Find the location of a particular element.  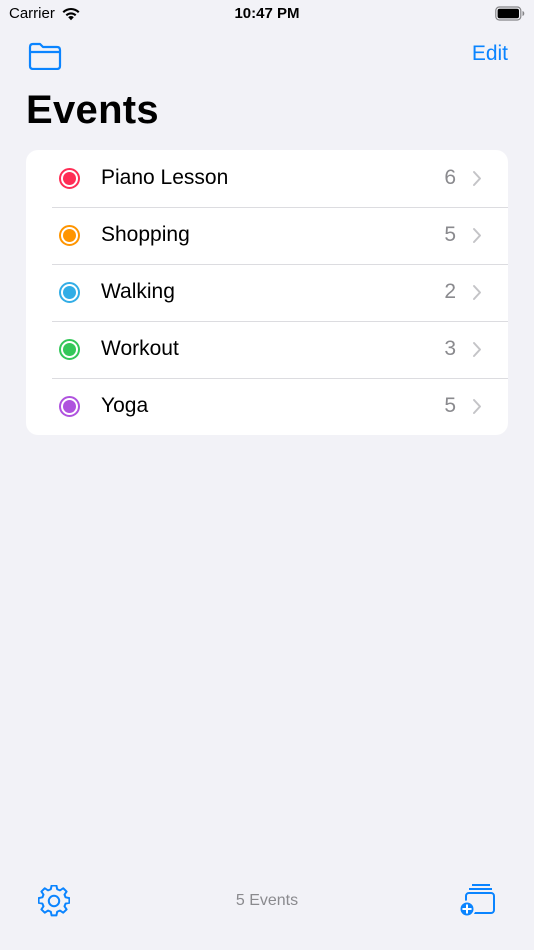

status-bar: Carrier 10:47 PM is located at coordinates (267, 15).